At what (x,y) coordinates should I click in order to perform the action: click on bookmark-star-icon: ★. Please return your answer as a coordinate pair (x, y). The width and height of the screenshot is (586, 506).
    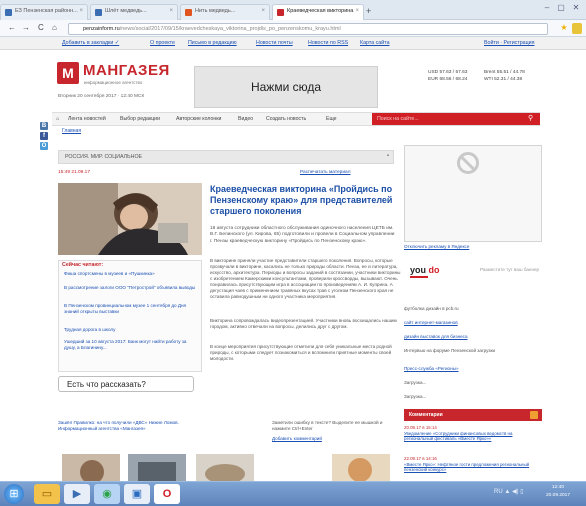
    Looking at the image, I should click on (564, 28).